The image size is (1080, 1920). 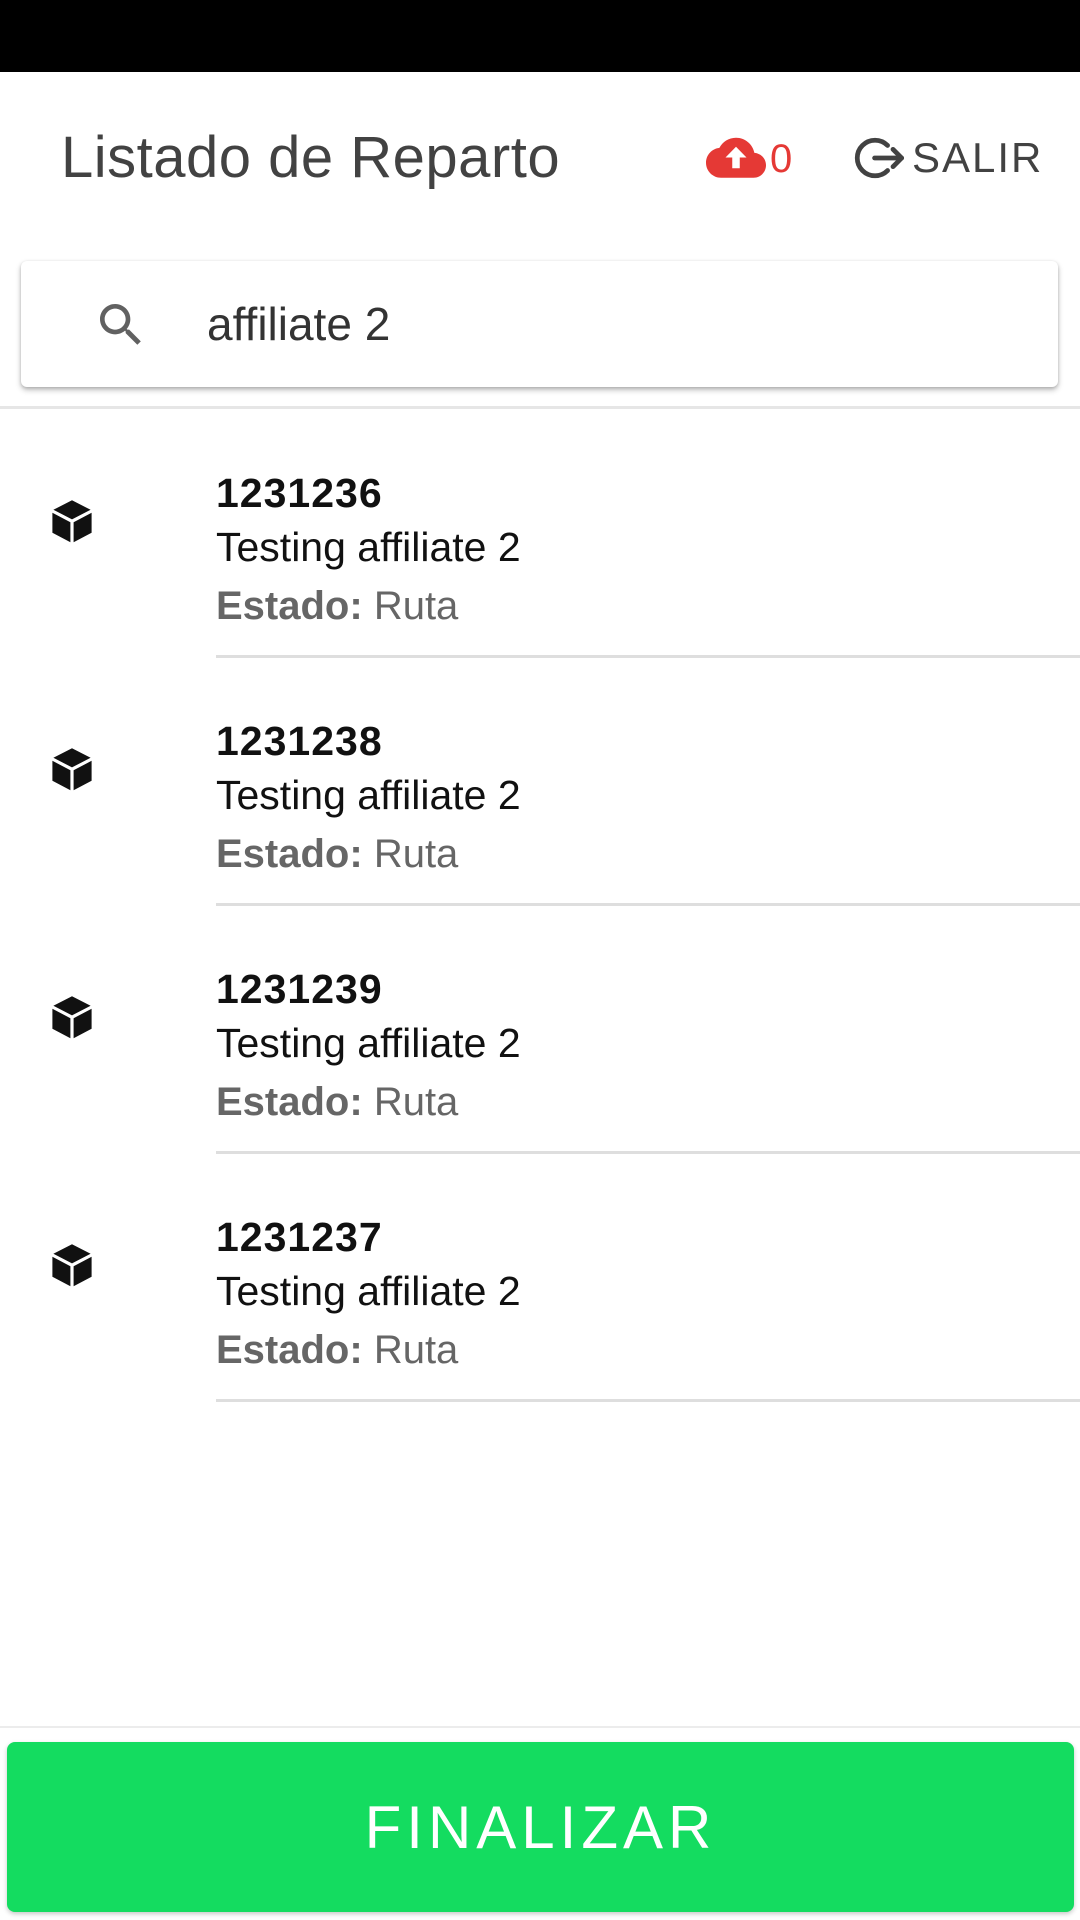 I want to click on delivery-list-item: 1231239 Testing affiliate 2 Estado: Ruta, so click(x=540, y=1030).